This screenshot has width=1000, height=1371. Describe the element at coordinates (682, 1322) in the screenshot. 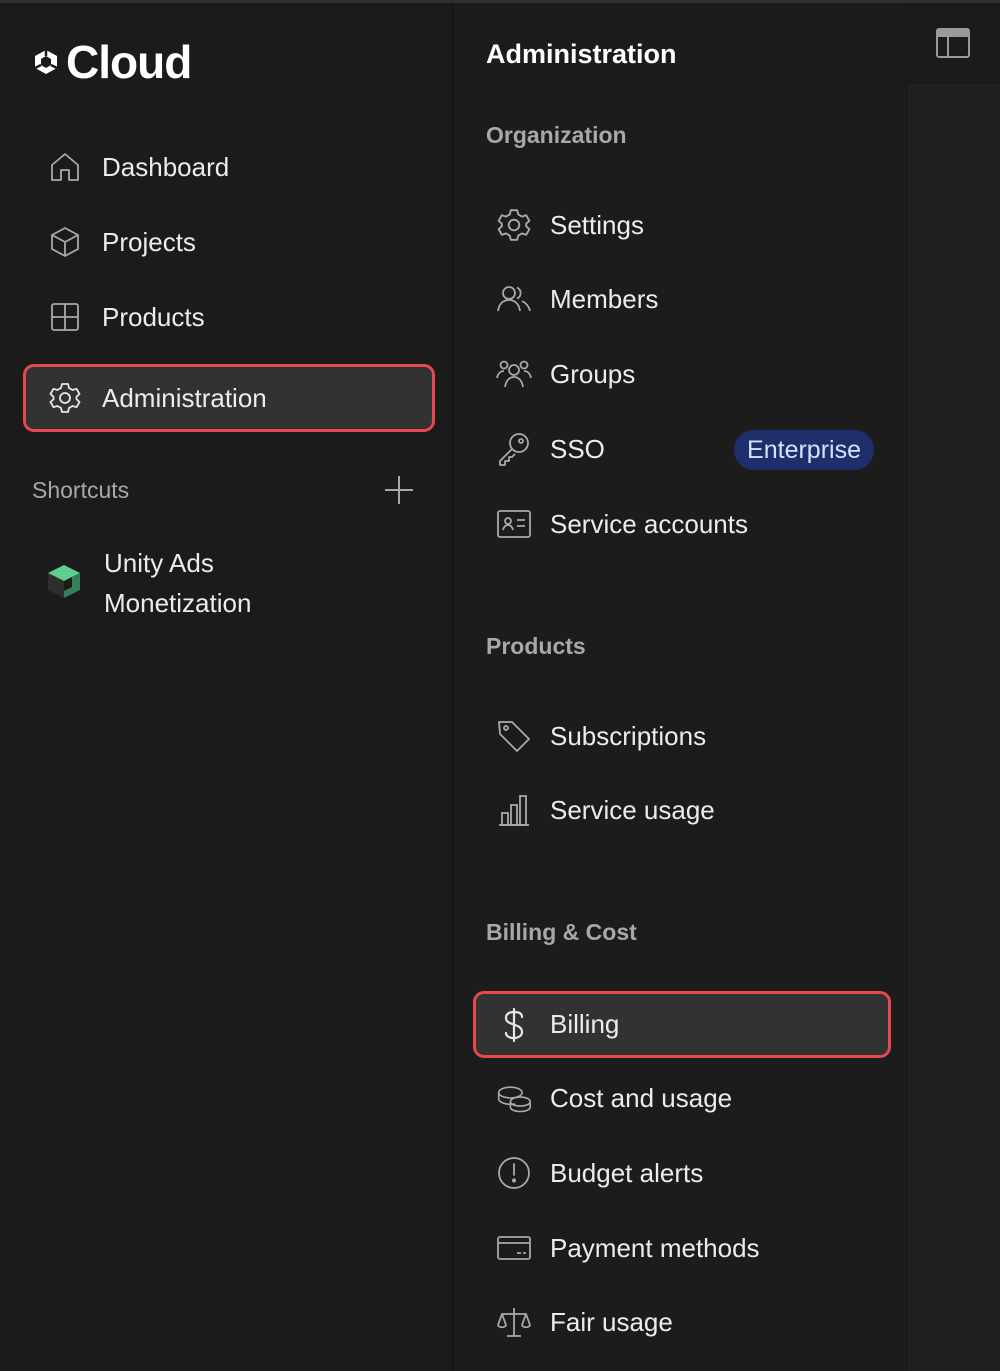

I see `menu-item-fair-usage: Fair usage` at that location.